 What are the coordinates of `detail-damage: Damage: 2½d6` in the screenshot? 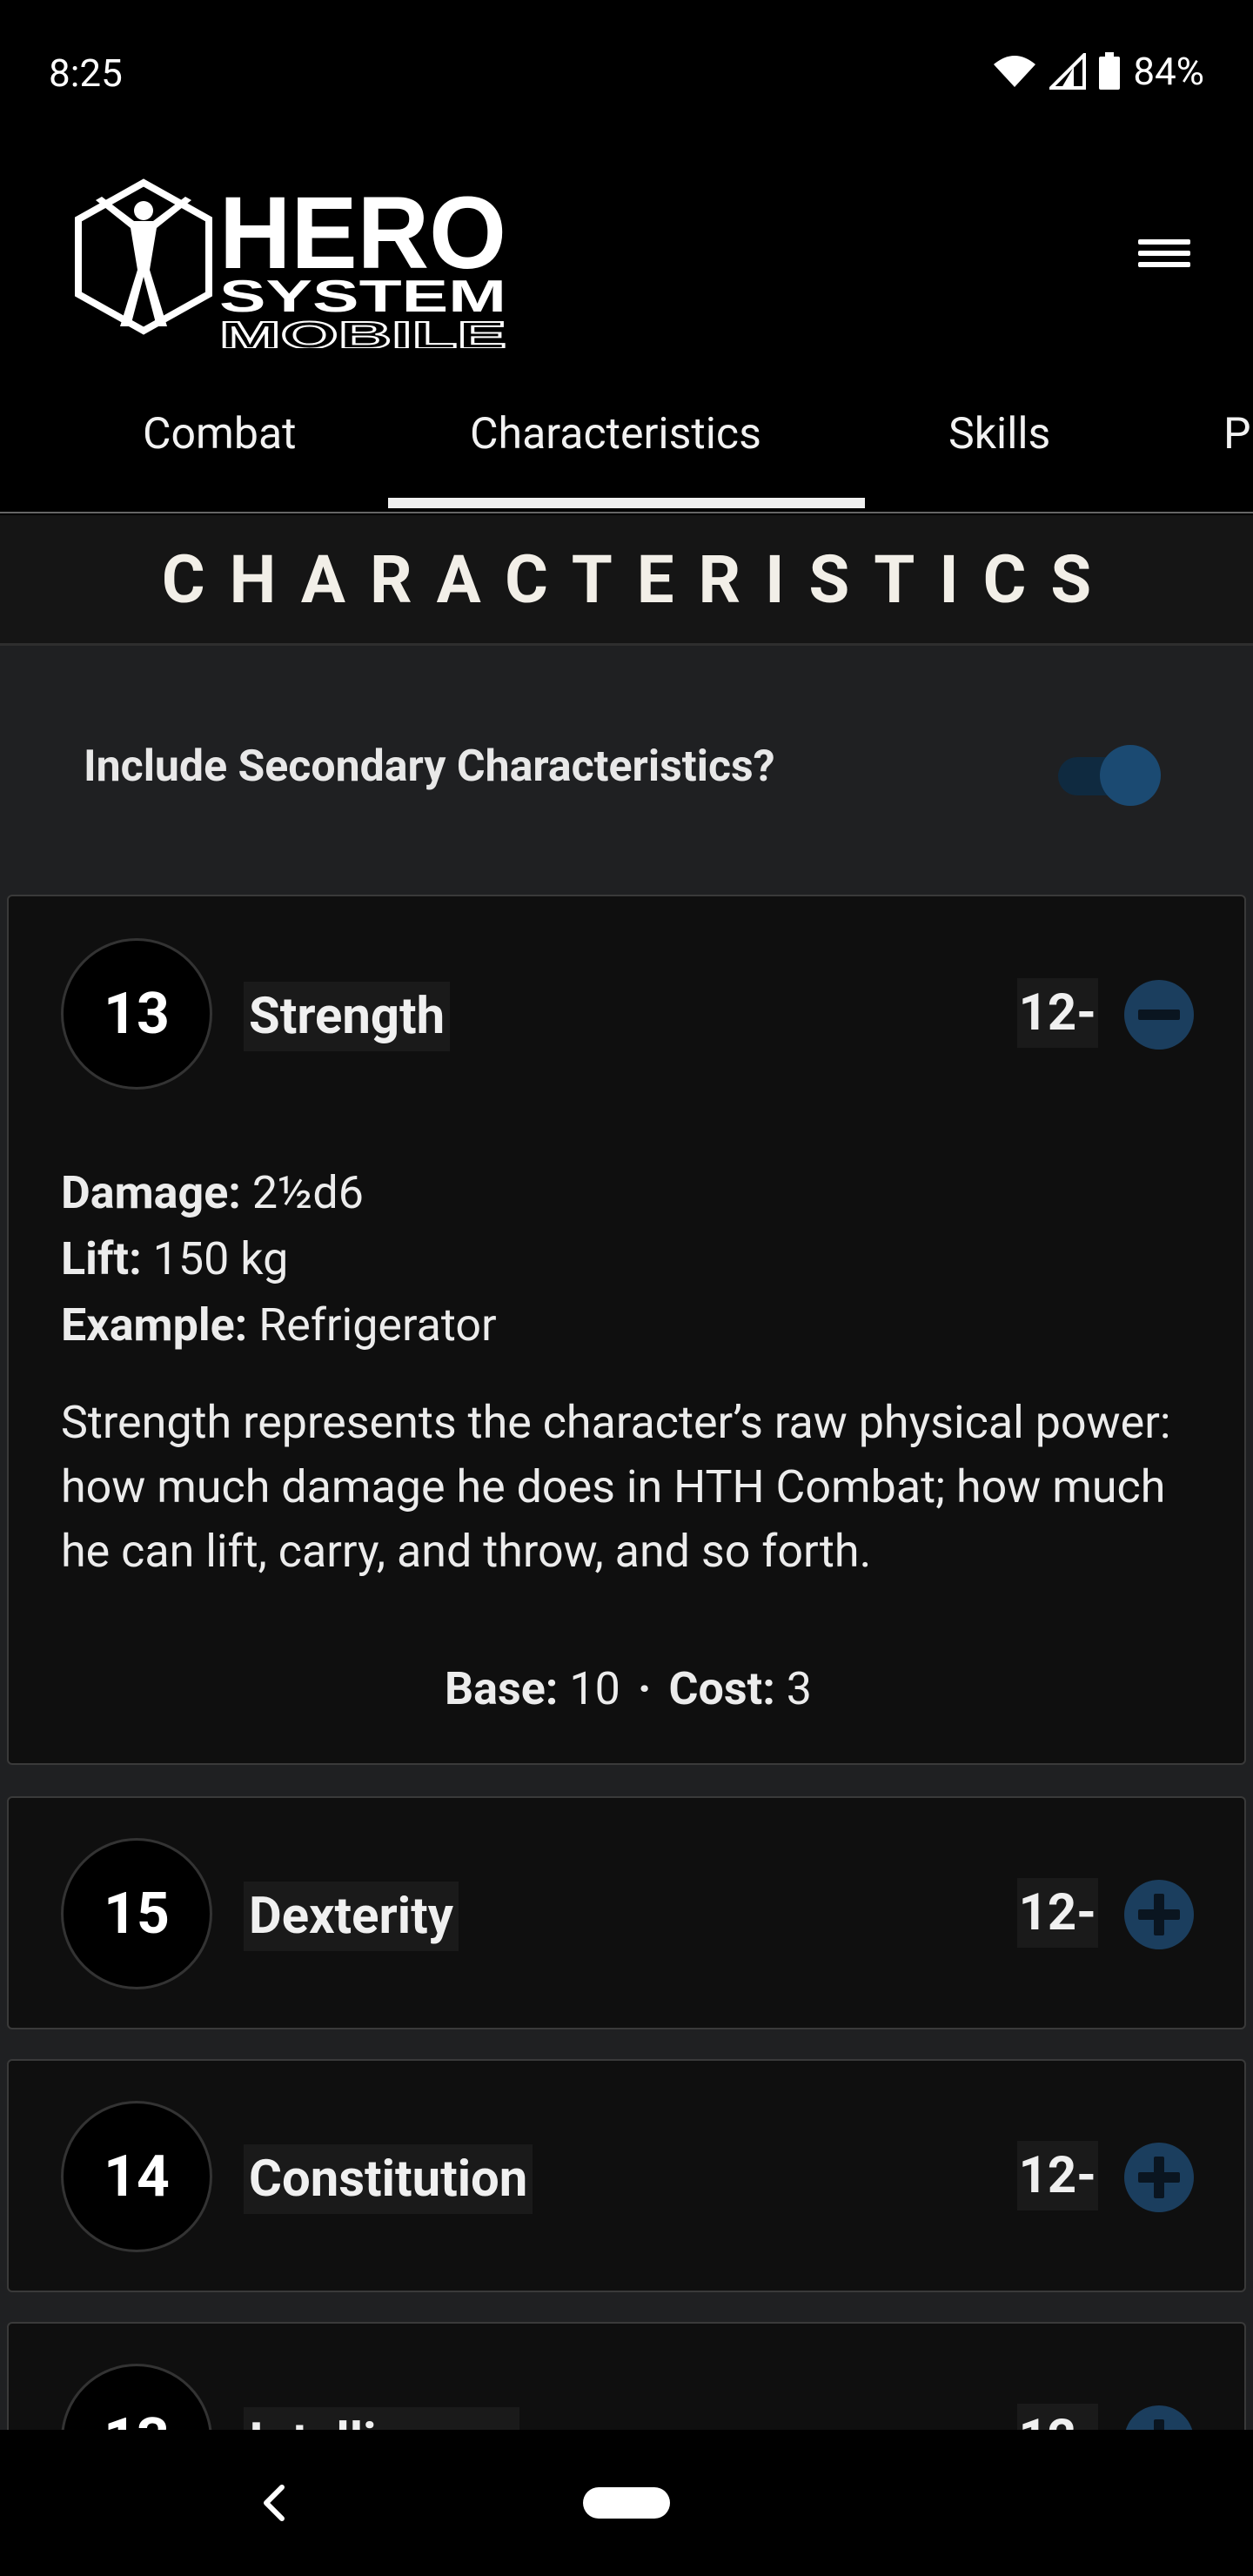 It's located at (212, 1192).